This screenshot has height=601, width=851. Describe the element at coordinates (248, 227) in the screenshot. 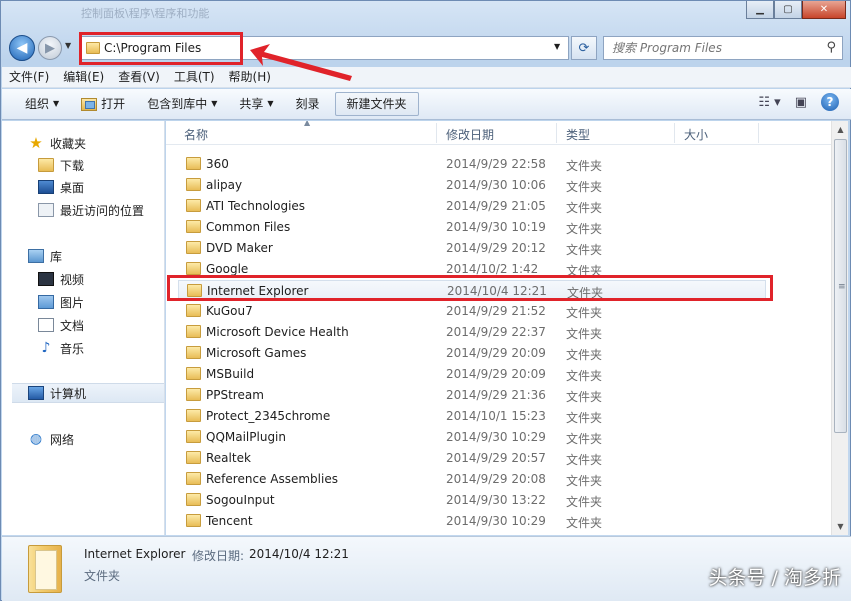

I see `file-name: Common Files` at that location.